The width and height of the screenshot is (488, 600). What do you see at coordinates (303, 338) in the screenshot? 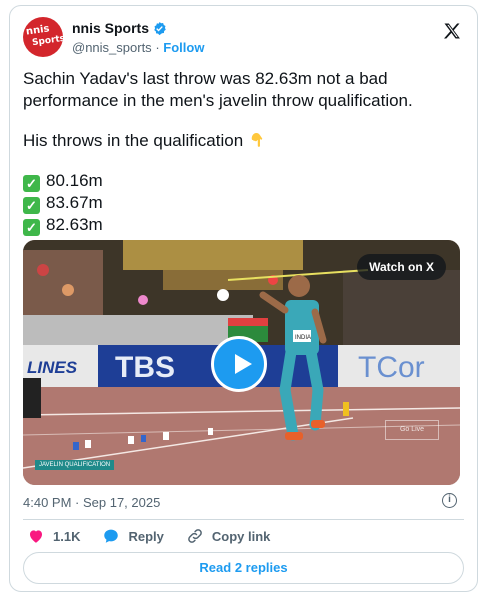
I see `bib-text: INDIA` at bounding box center [303, 338].